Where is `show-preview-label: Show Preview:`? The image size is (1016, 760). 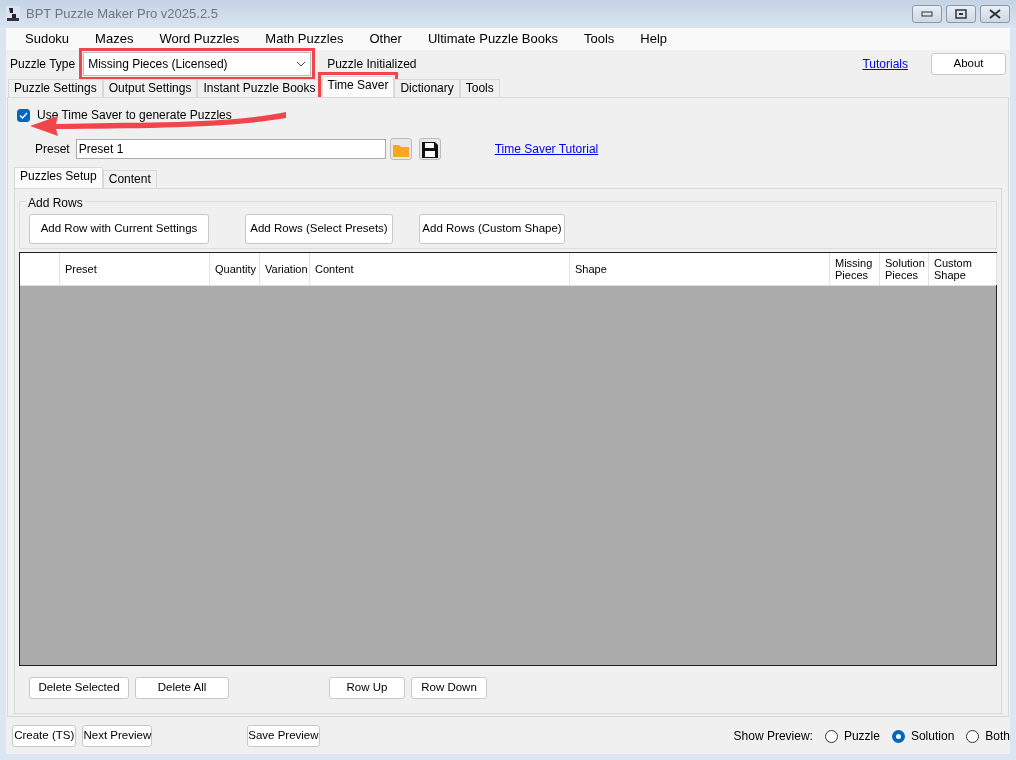
show-preview-label: Show Preview: is located at coordinates (773, 736).